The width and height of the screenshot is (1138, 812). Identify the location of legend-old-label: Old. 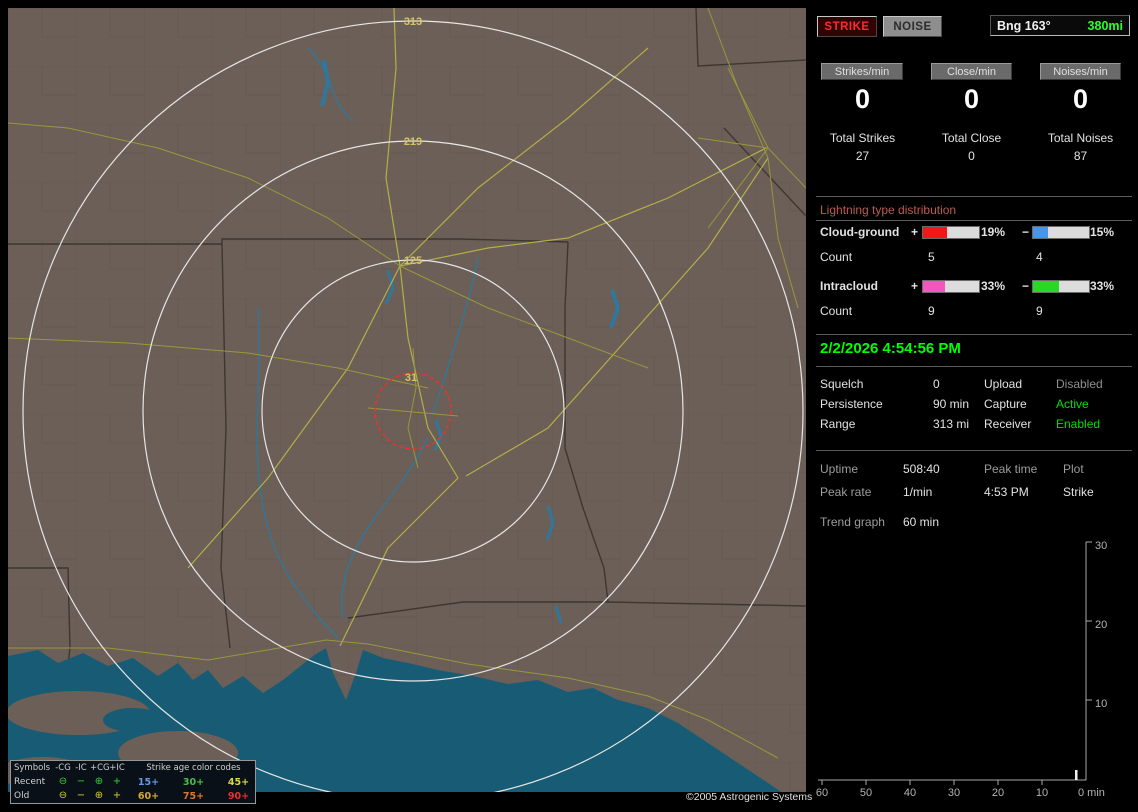
(22, 796).